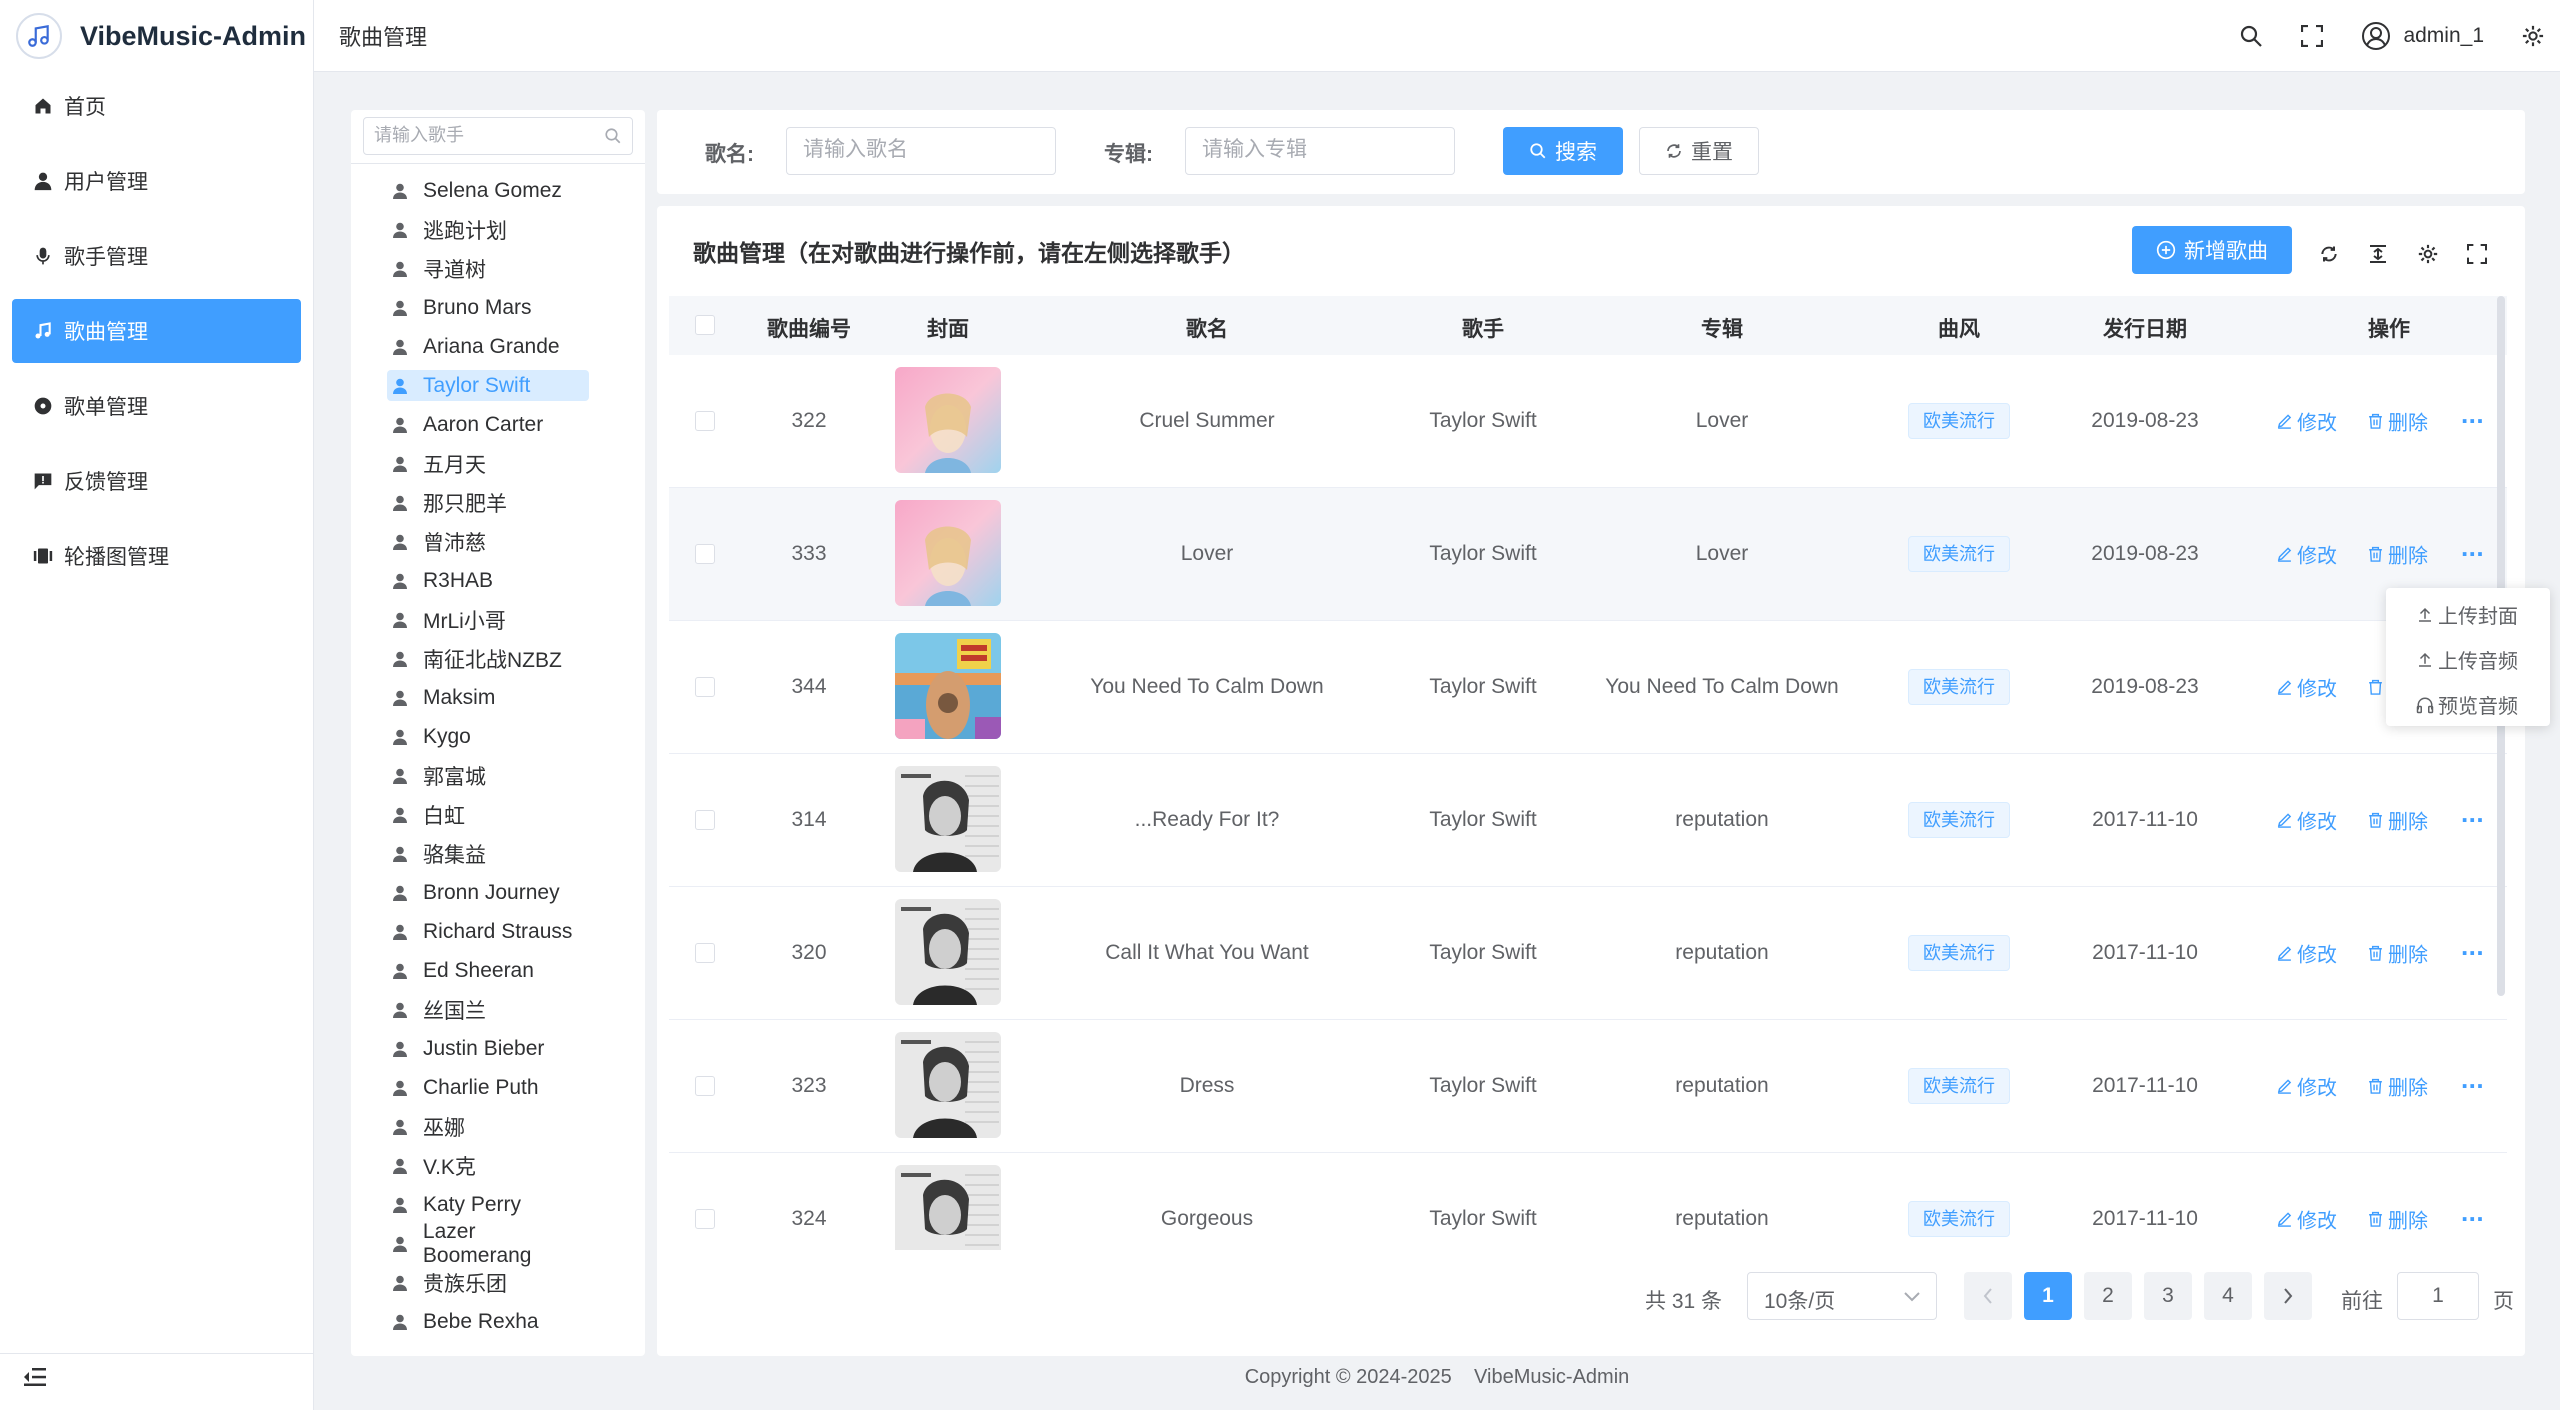 This screenshot has height=1410, width=2560. I want to click on upload-cover-item: 上传封面, so click(2468, 614).